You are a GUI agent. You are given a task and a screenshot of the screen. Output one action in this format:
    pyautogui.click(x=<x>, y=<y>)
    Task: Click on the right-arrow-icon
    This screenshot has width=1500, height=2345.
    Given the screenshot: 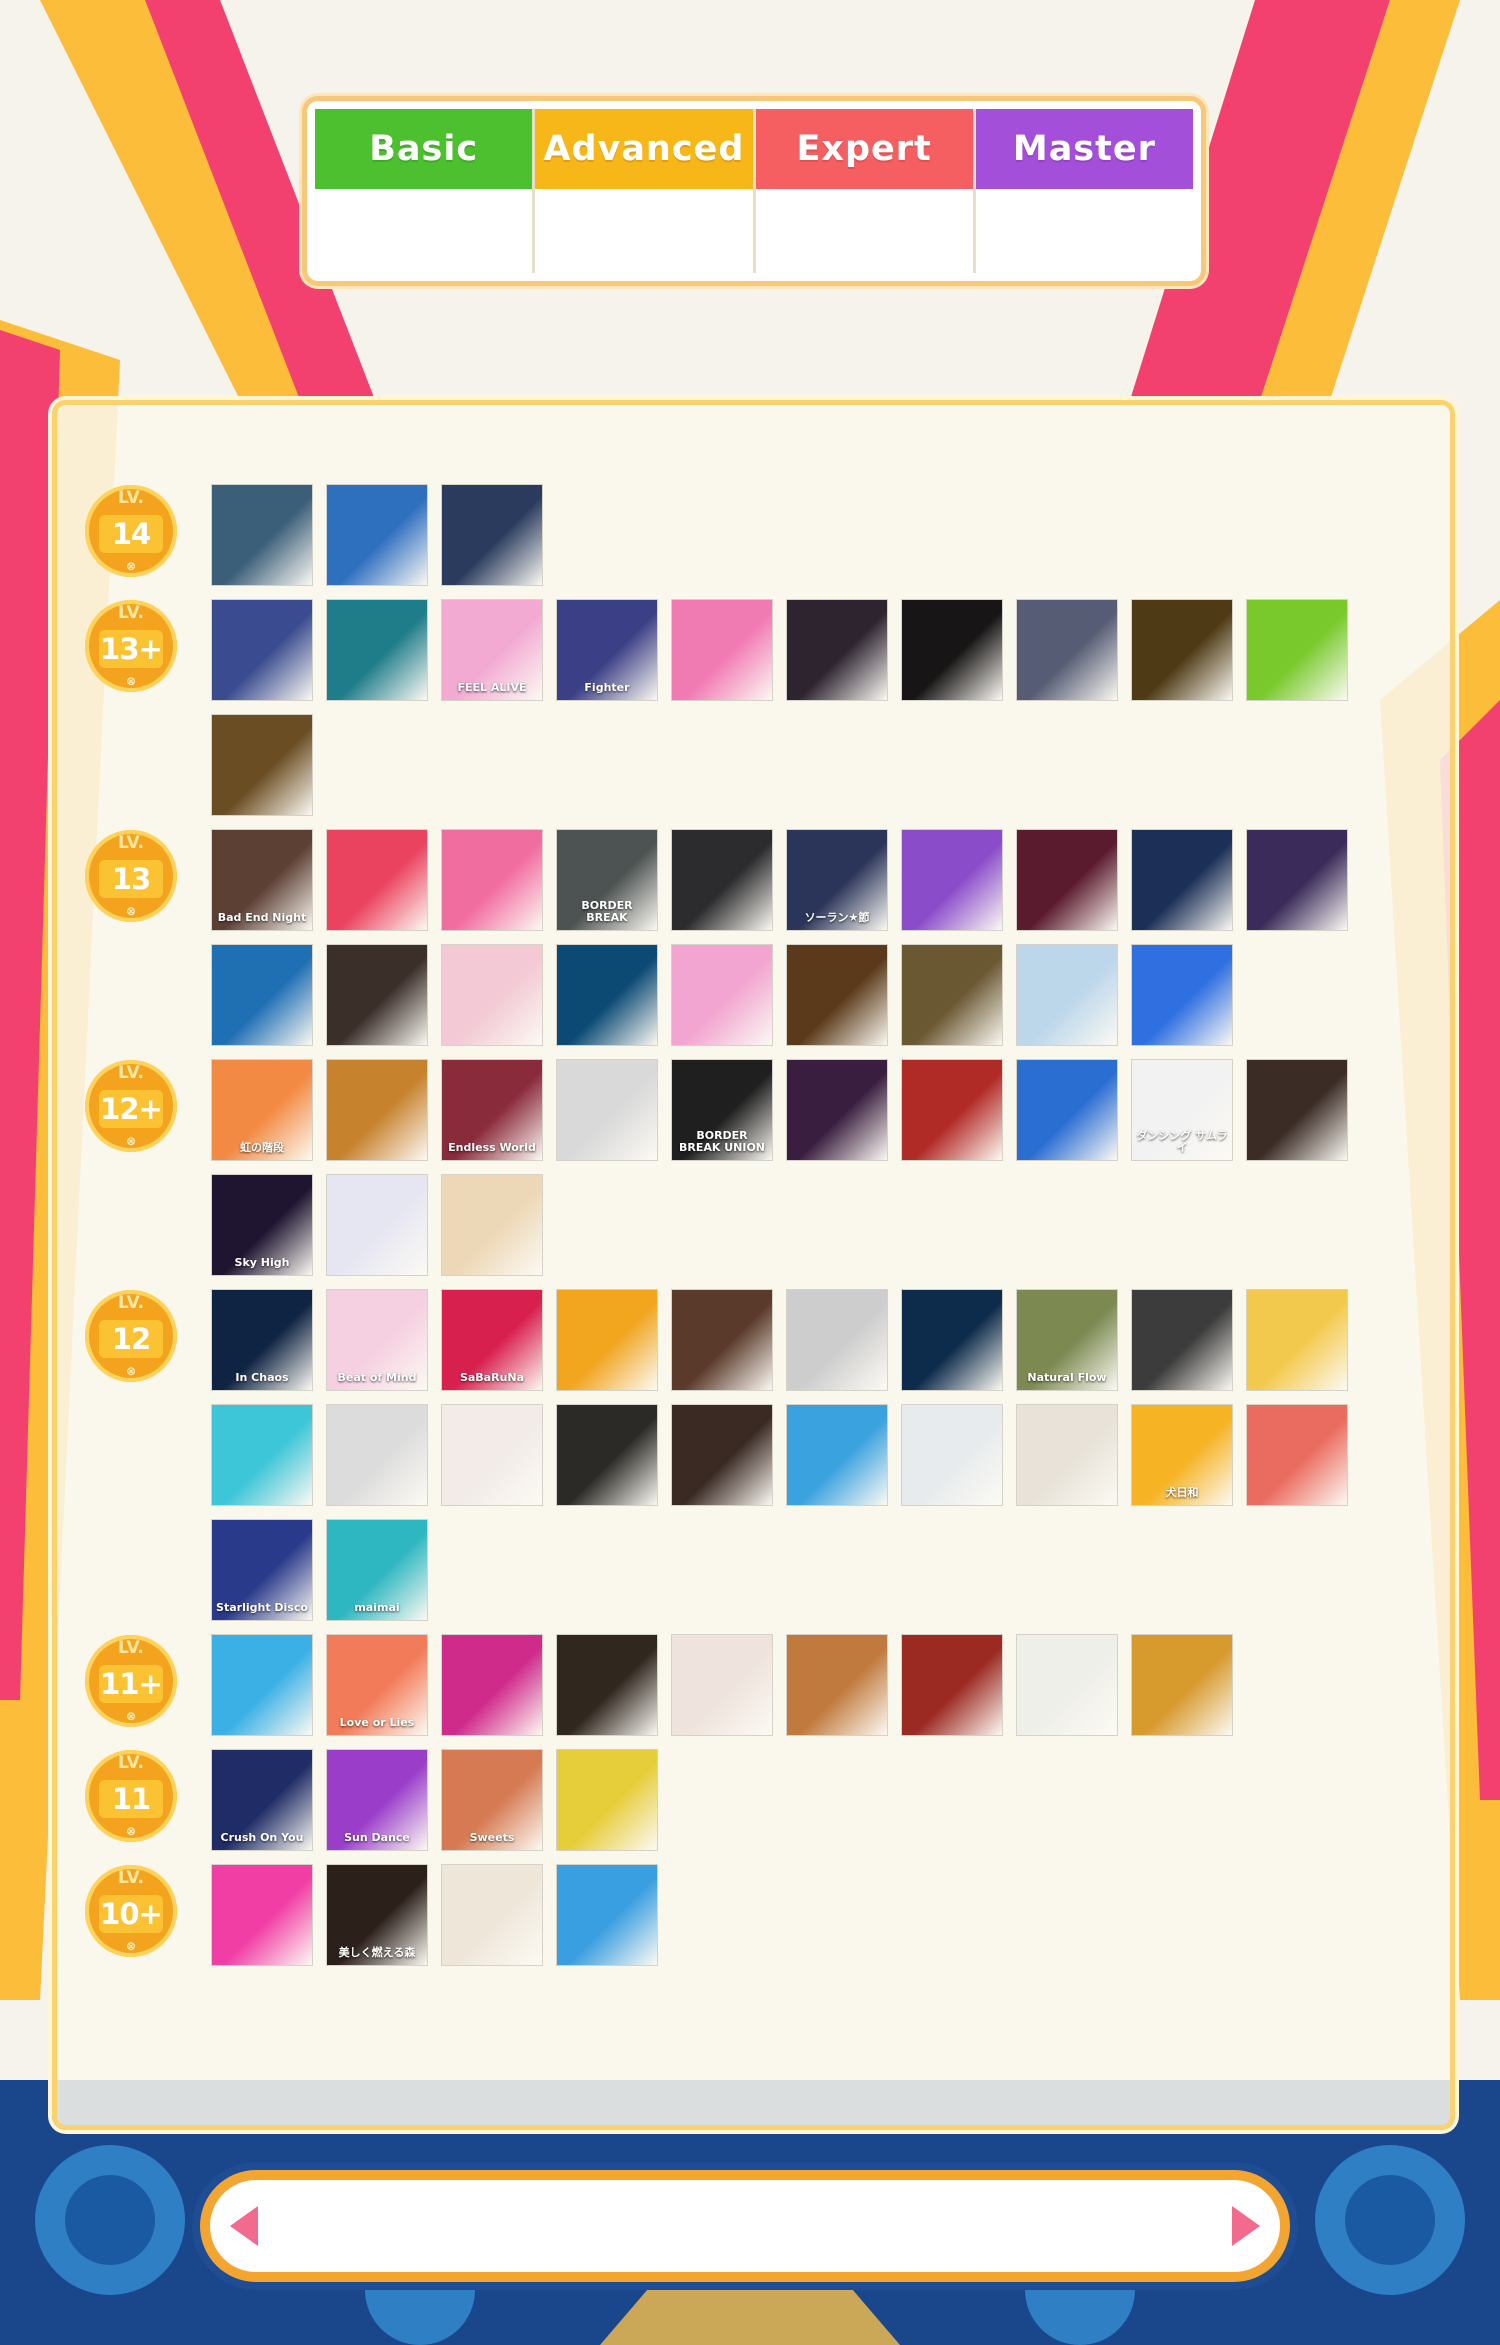 What is the action you would take?
    pyautogui.click(x=1246, y=2226)
    